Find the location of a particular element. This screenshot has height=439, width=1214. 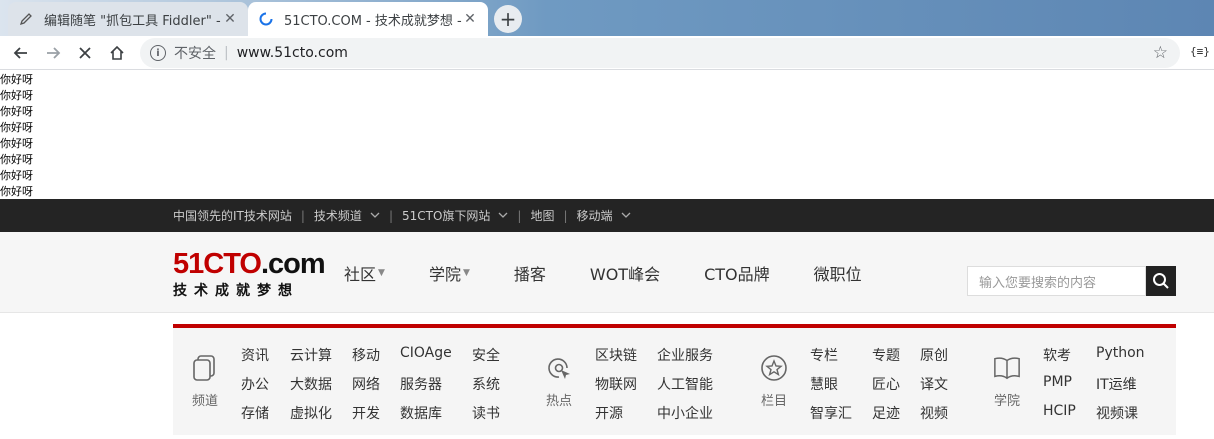

channel-link: 开发 is located at coordinates (376, 417).